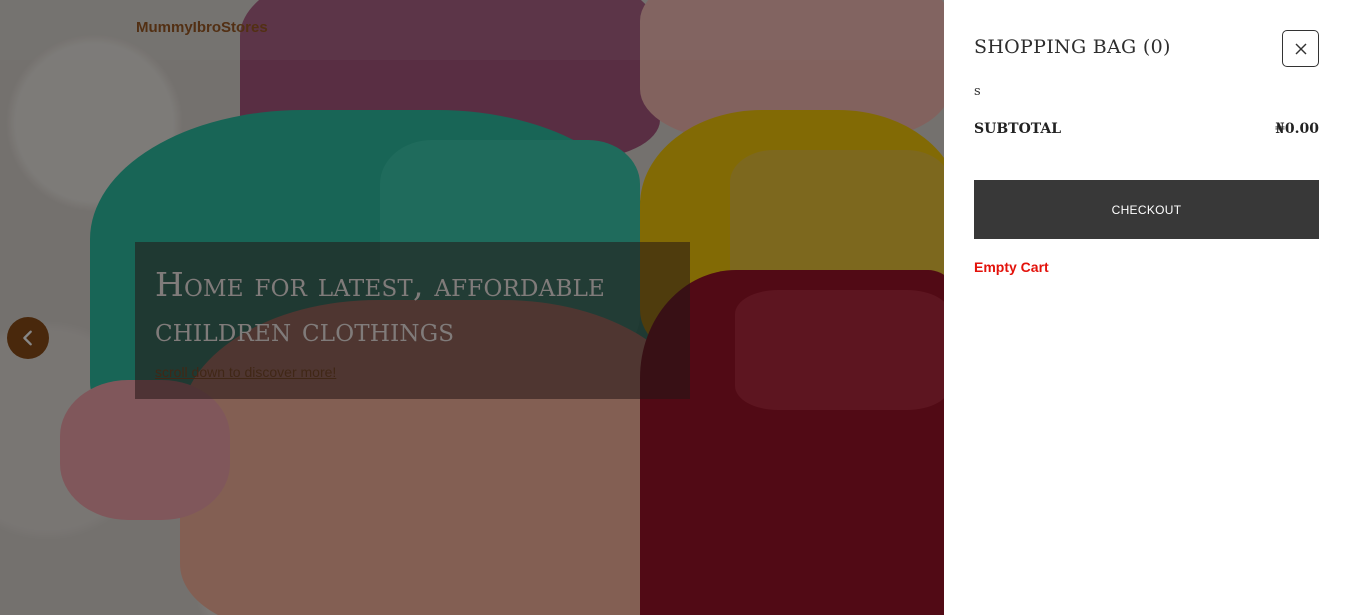 This screenshot has height=615, width=1349. What do you see at coordinates (1018, 129) in the screenshot?
I see `subtotal-label: SUBTOTAL` at bounding box center [1018, 129].